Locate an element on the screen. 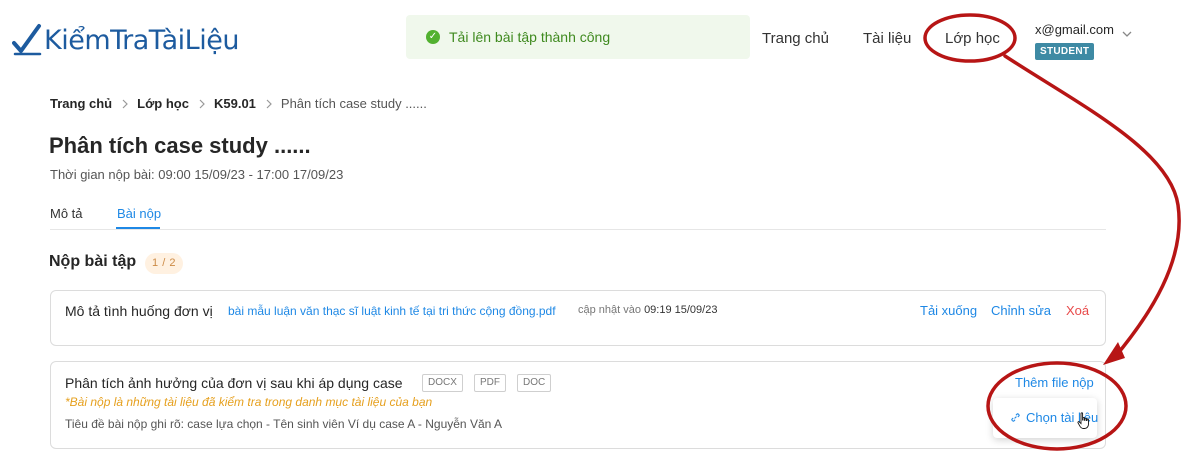 This screenshot has height=466, width=1202. updated-label: cập nhật vào is located at coordinates (609, 310).